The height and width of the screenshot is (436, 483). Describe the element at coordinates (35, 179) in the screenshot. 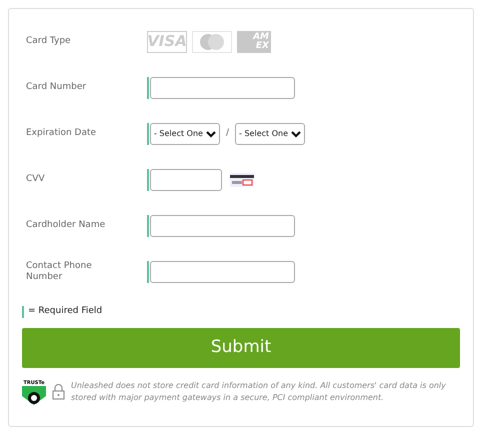

I see `field-label: CVV` at that location.